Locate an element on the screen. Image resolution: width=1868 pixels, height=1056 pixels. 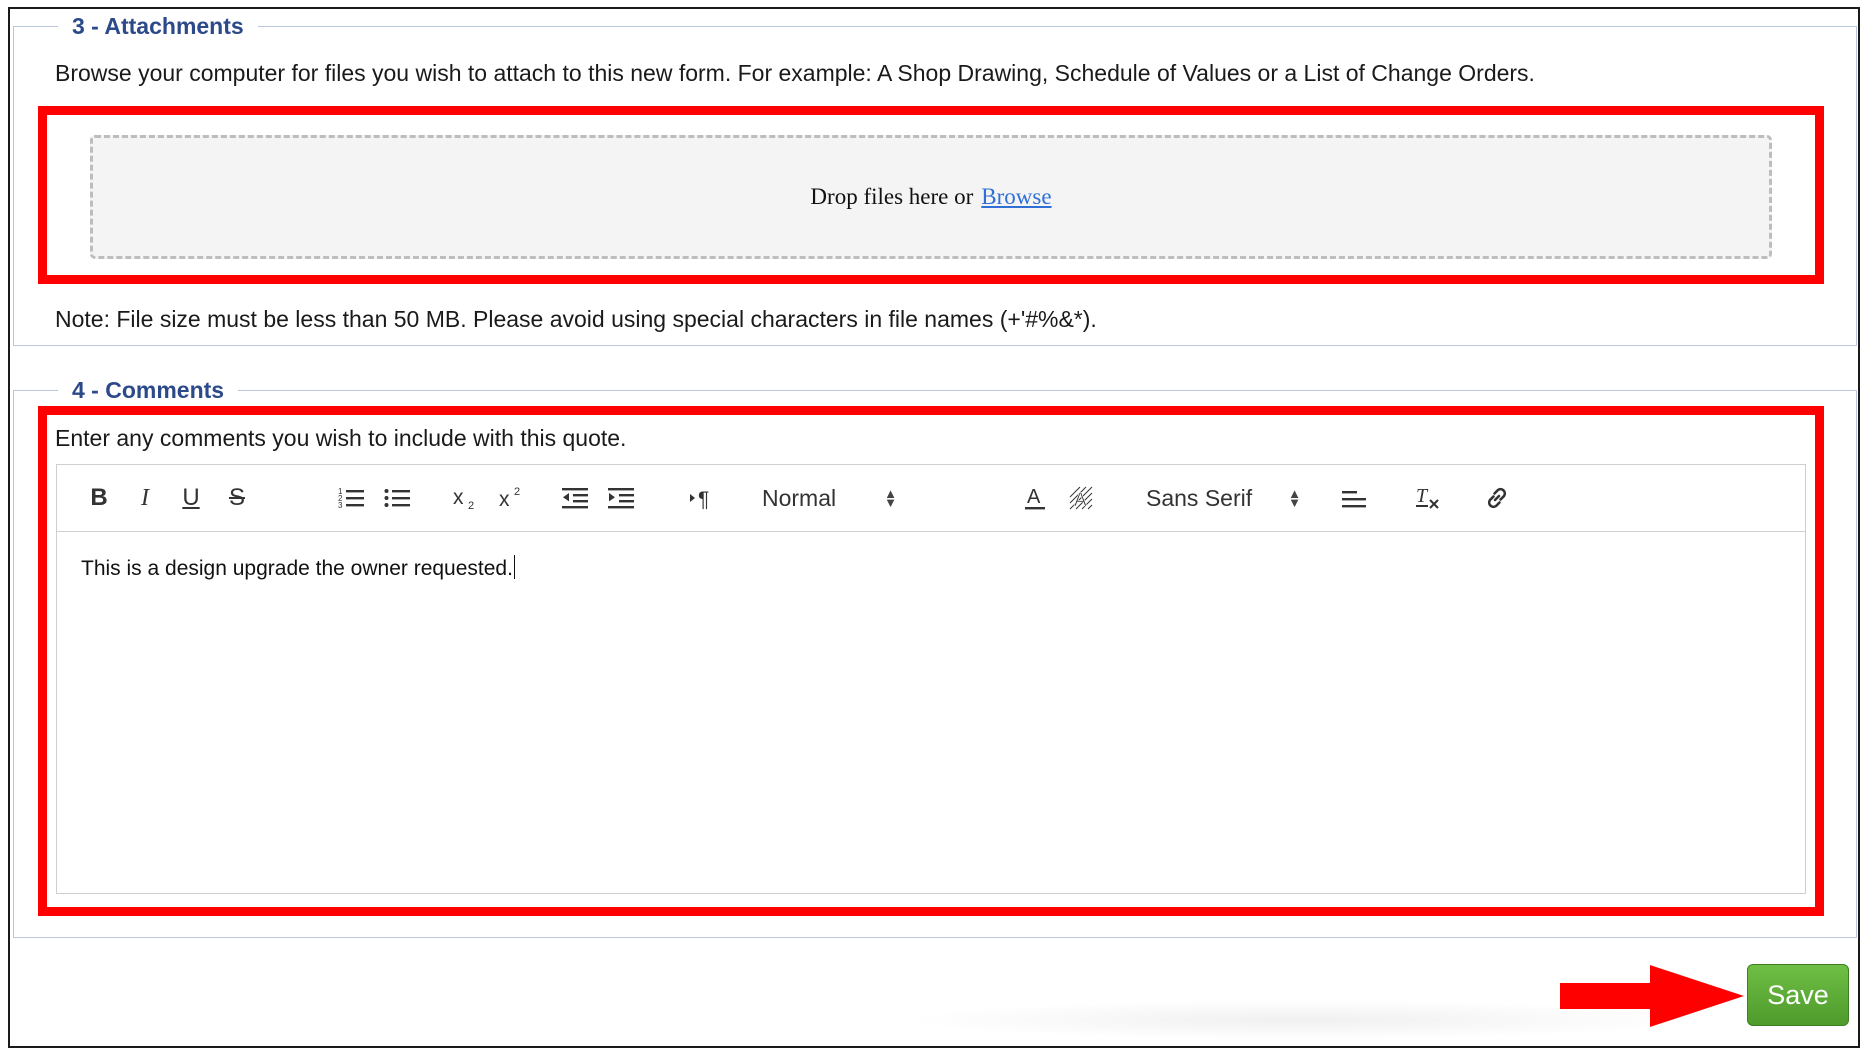
attachments-legend: 3 - Attachments is located at coordinates (158, 26).